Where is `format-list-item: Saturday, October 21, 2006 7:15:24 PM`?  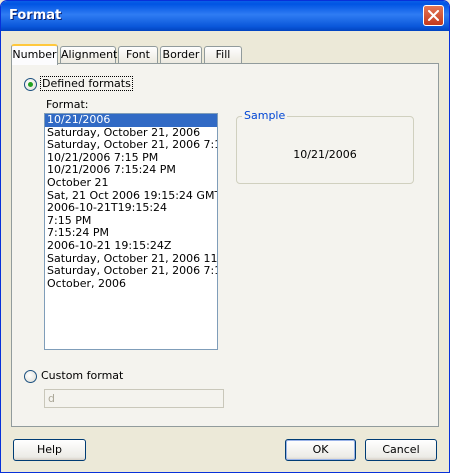 format-list-item: Saturday, October 21, 2006 7:15:24 PM is located at coordinates (131, 271).